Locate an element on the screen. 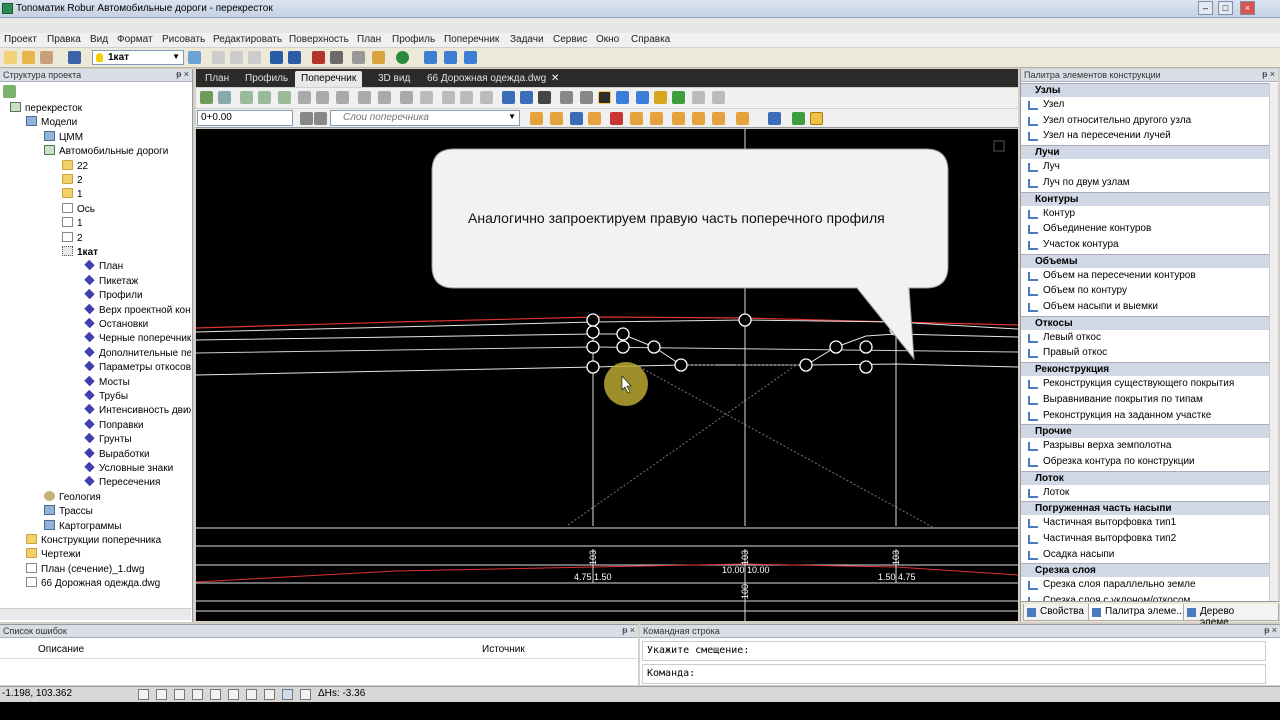 The width and height of the screenshot is (1280, 720). gap-icon is located at coordinates (426, 97).